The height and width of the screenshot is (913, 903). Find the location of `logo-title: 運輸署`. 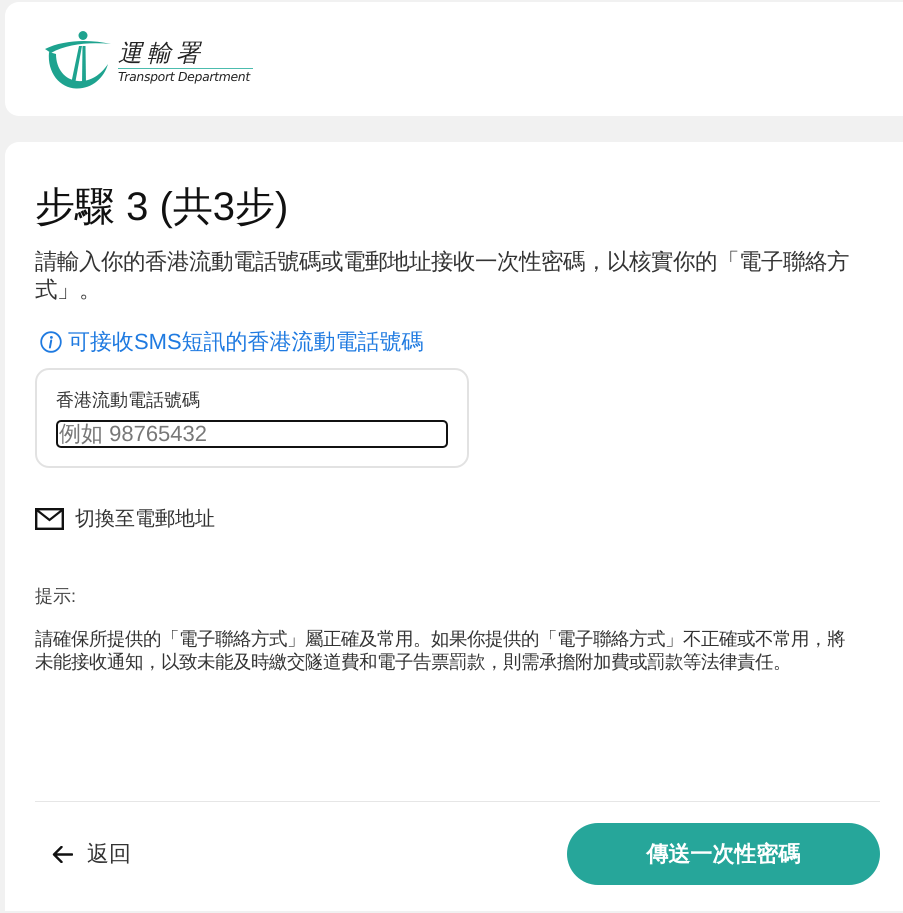

logo-title: 運輸署 is located at coordinates (161, 52).